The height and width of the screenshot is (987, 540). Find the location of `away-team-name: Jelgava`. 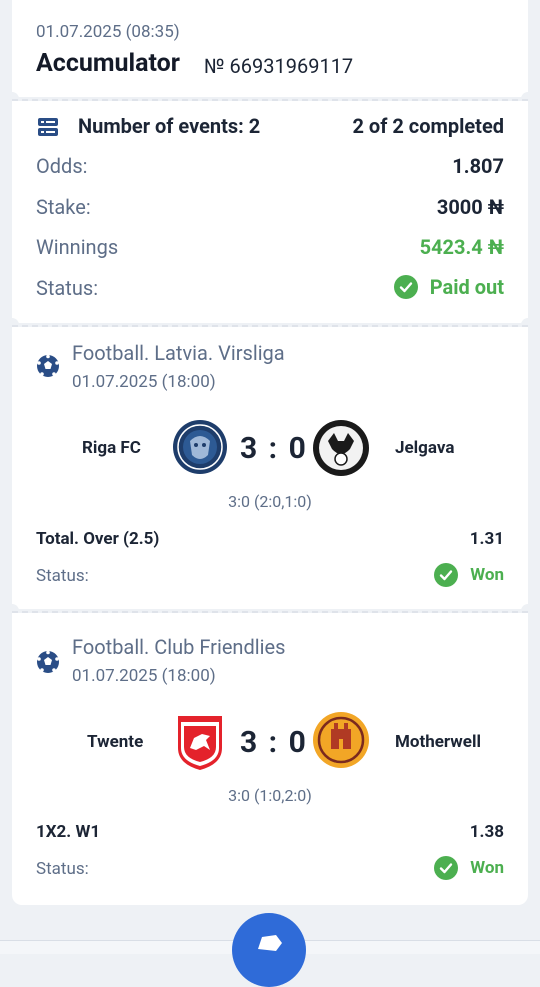

away-team-name: Jelgava is located at coordinates (425, 448).